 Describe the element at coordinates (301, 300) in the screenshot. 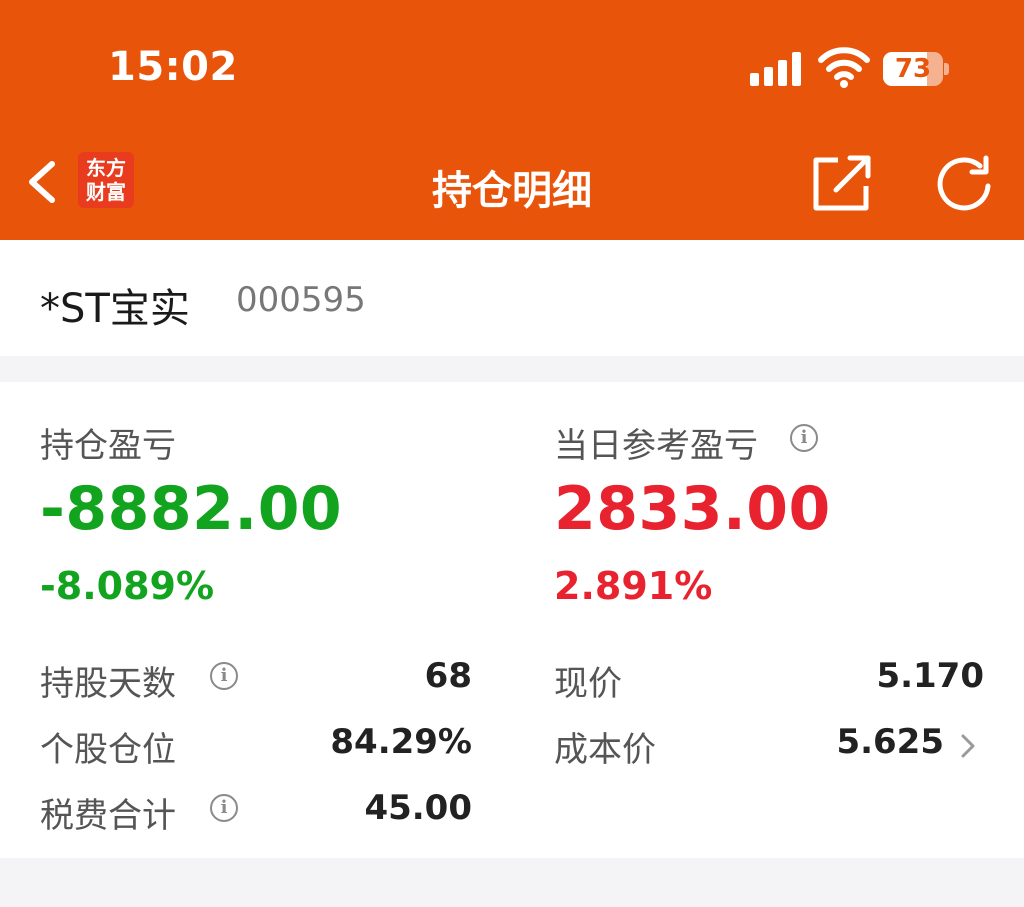

I see `stock-code: 000595` at that location.